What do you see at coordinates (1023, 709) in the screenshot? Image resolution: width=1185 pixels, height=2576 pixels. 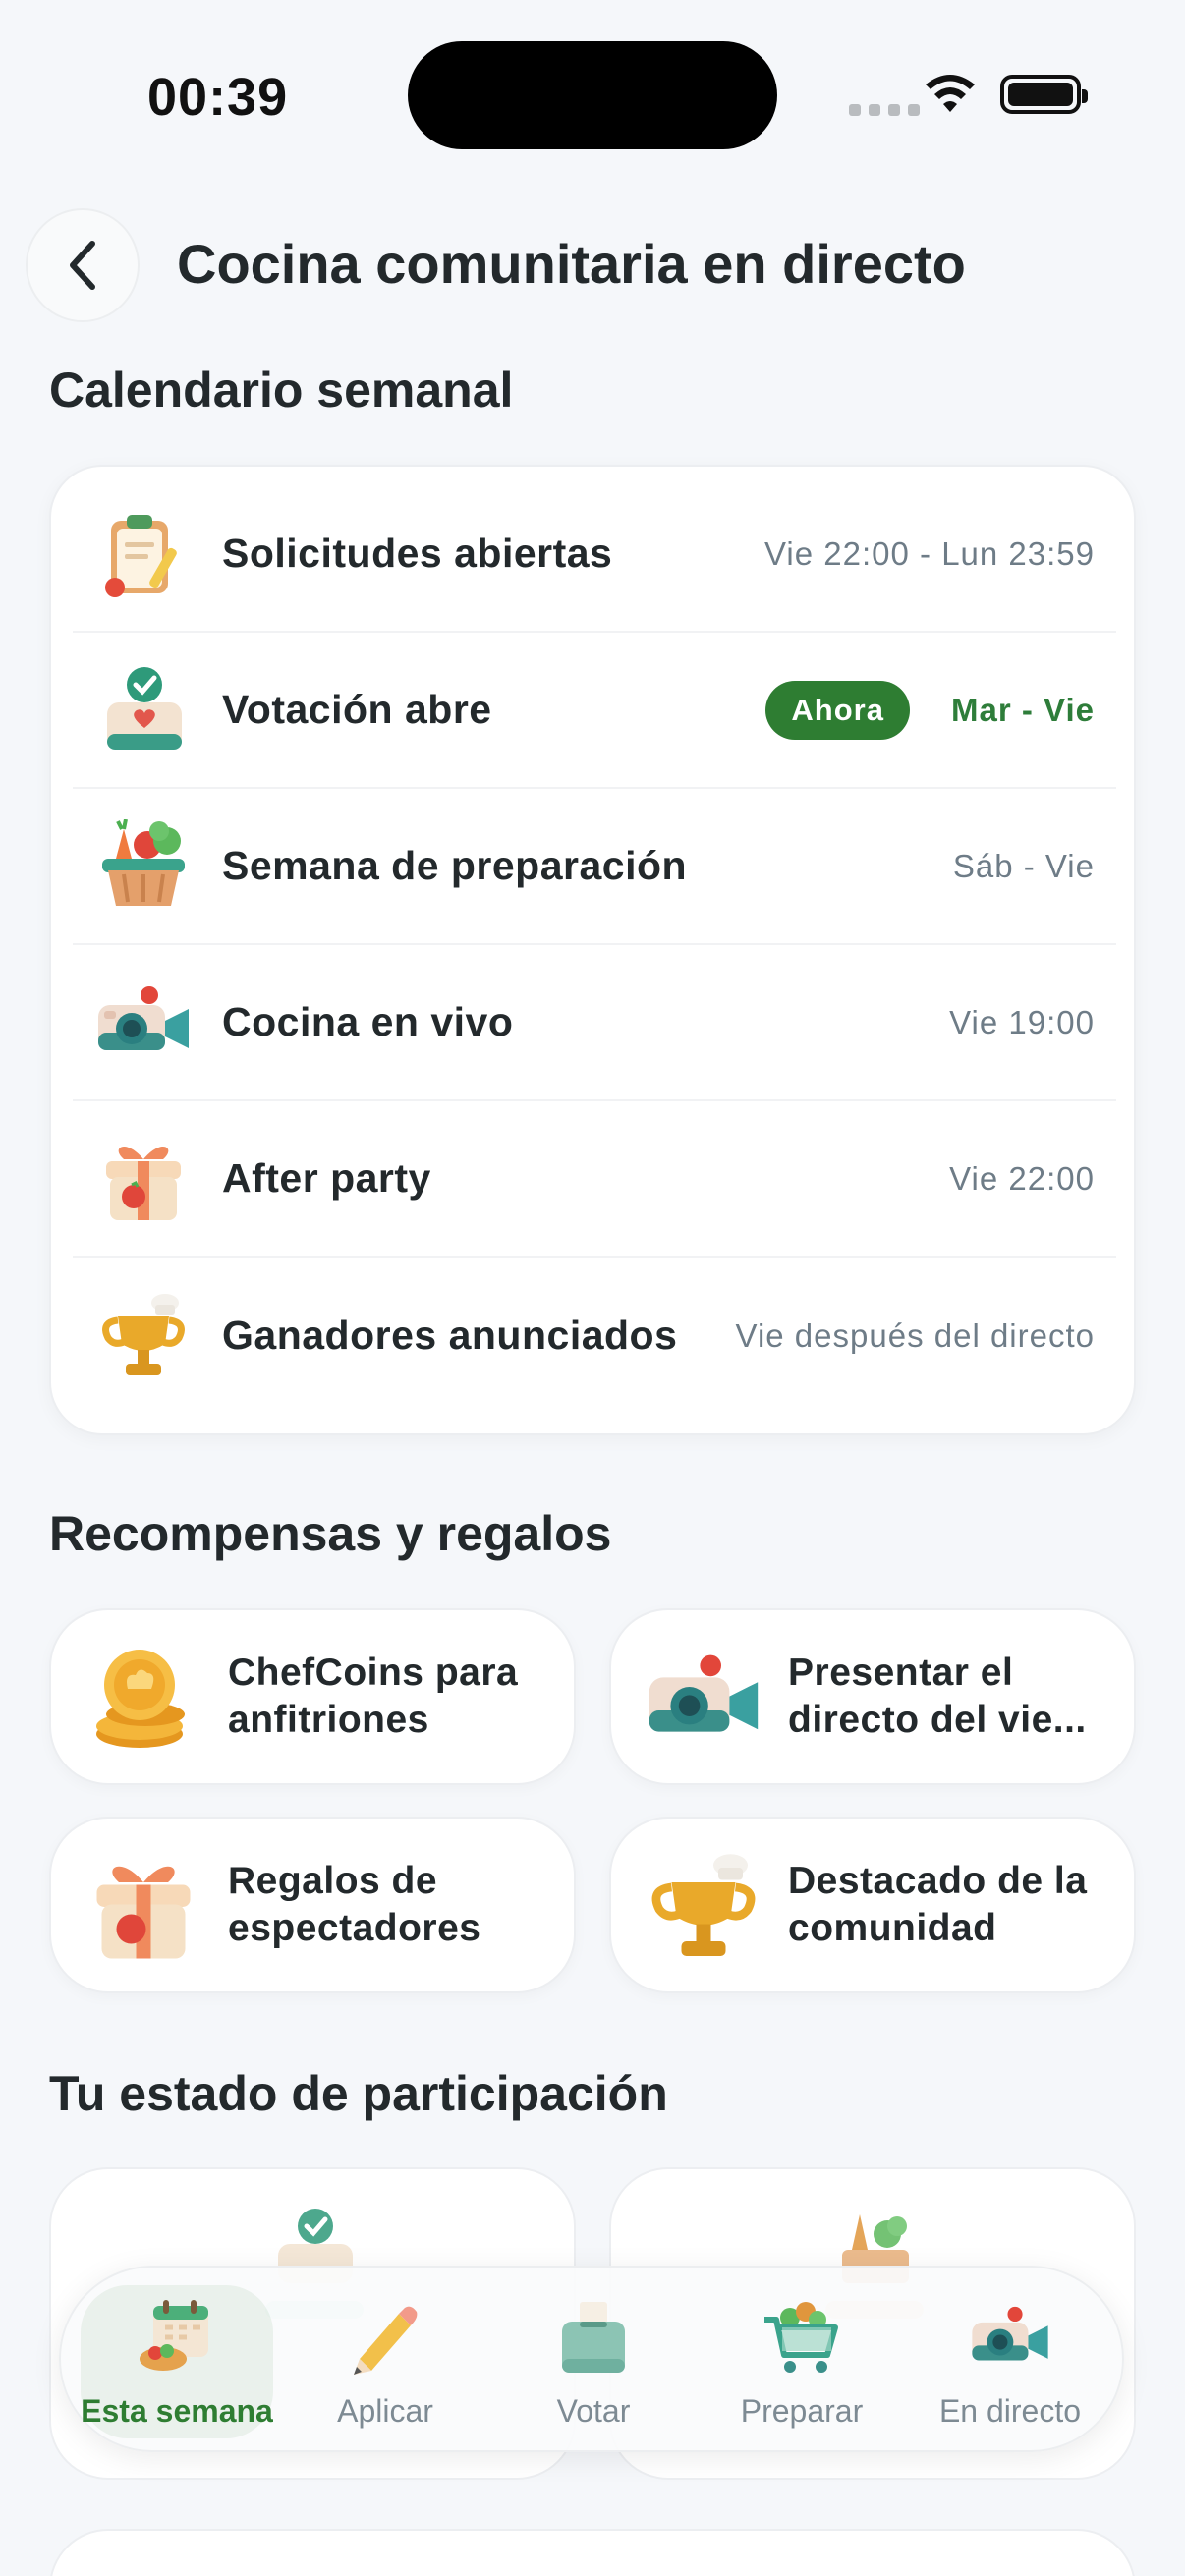 I see `calendar-row-date: Mar - Vie` at bounding box center [1023, 709].